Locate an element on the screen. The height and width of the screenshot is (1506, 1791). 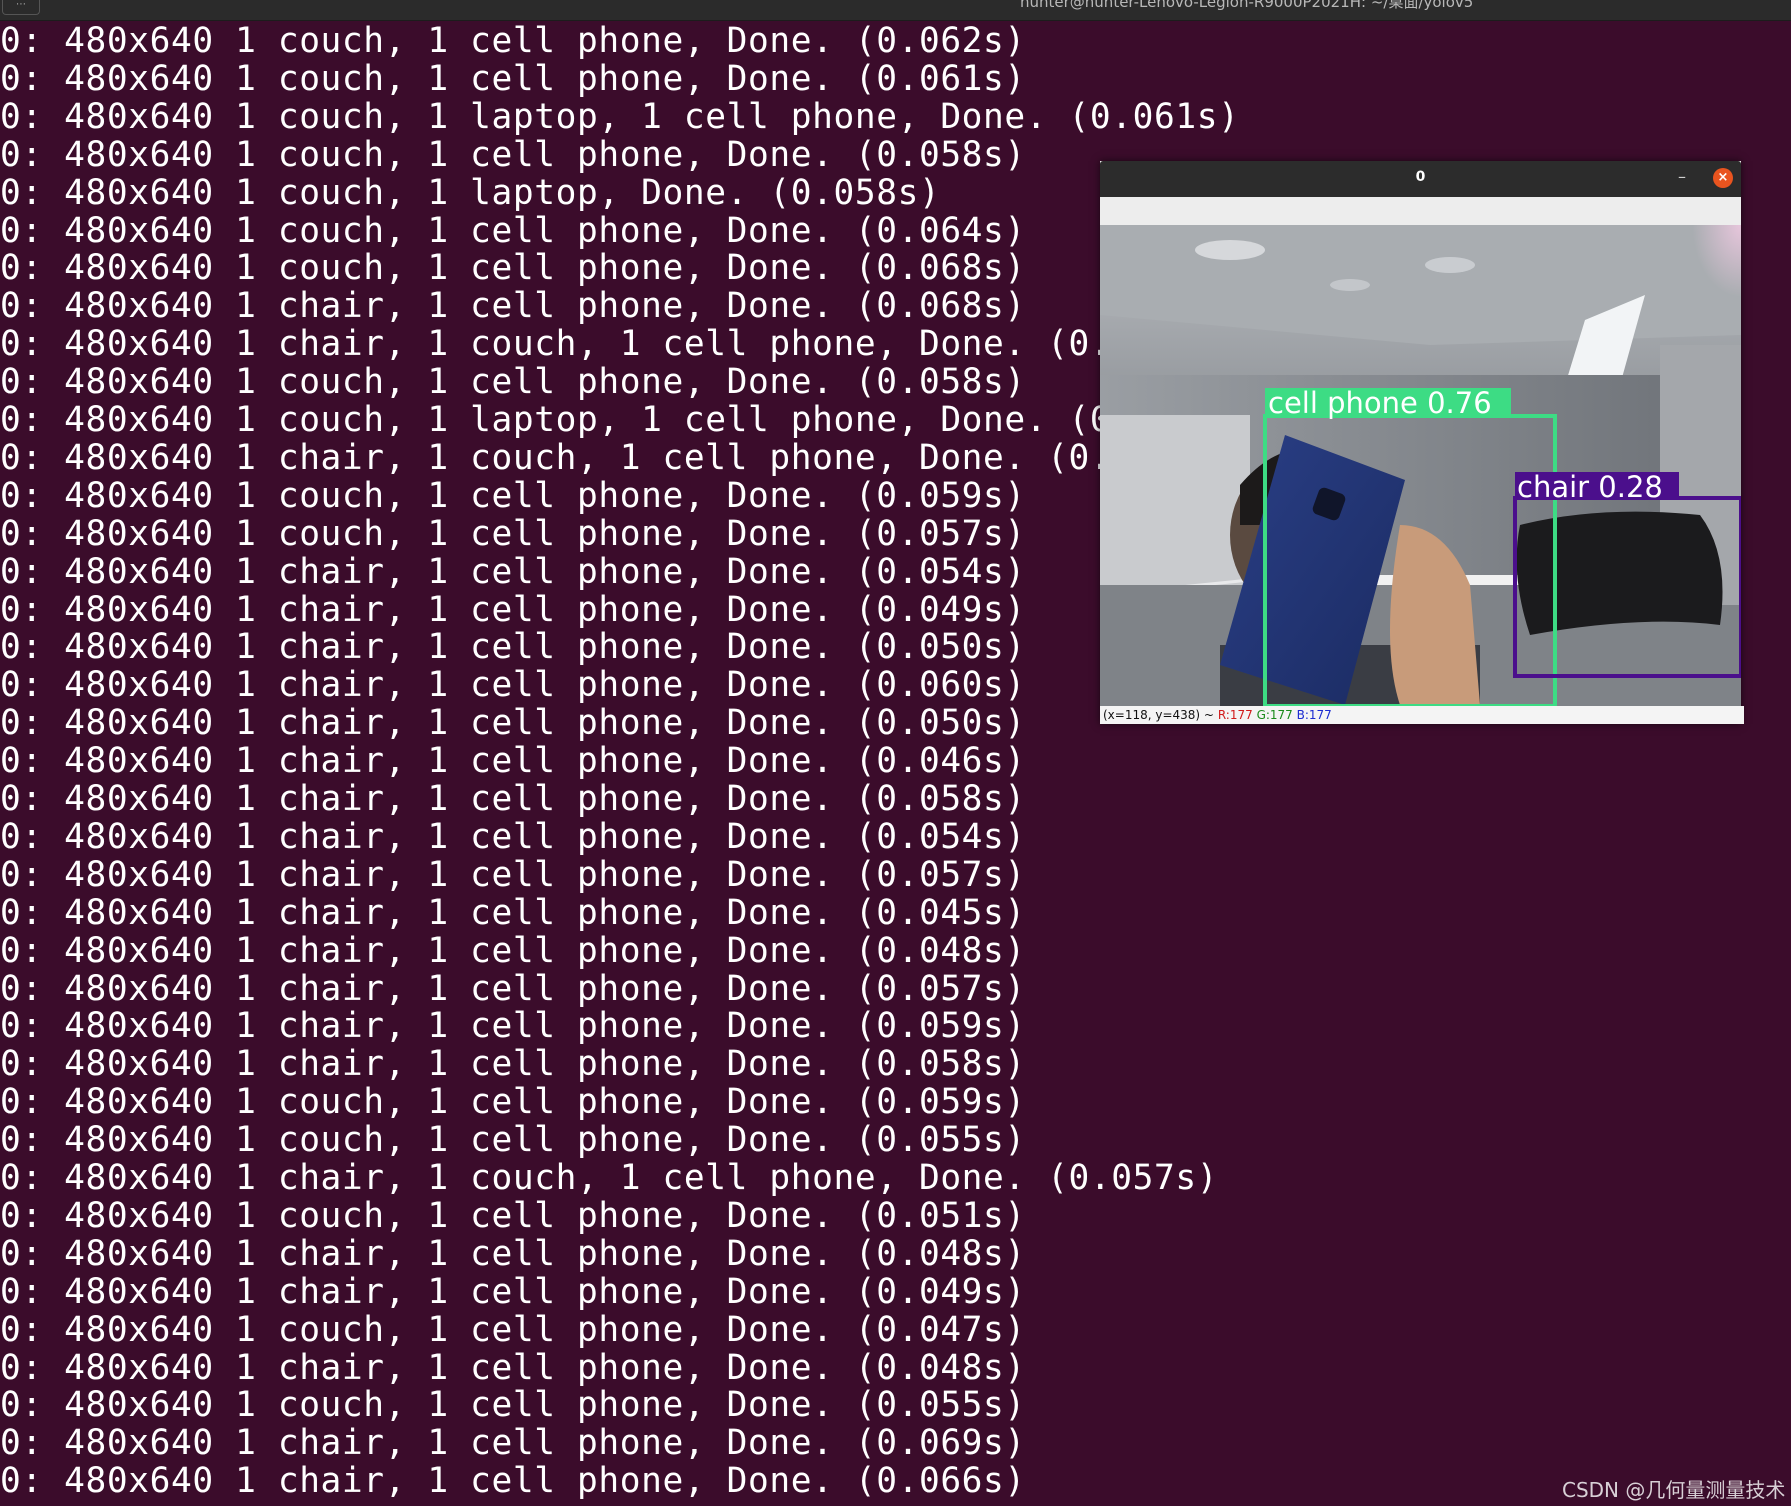
viewer-titlebar: 0 – × is located at coordinates (1420, 179).